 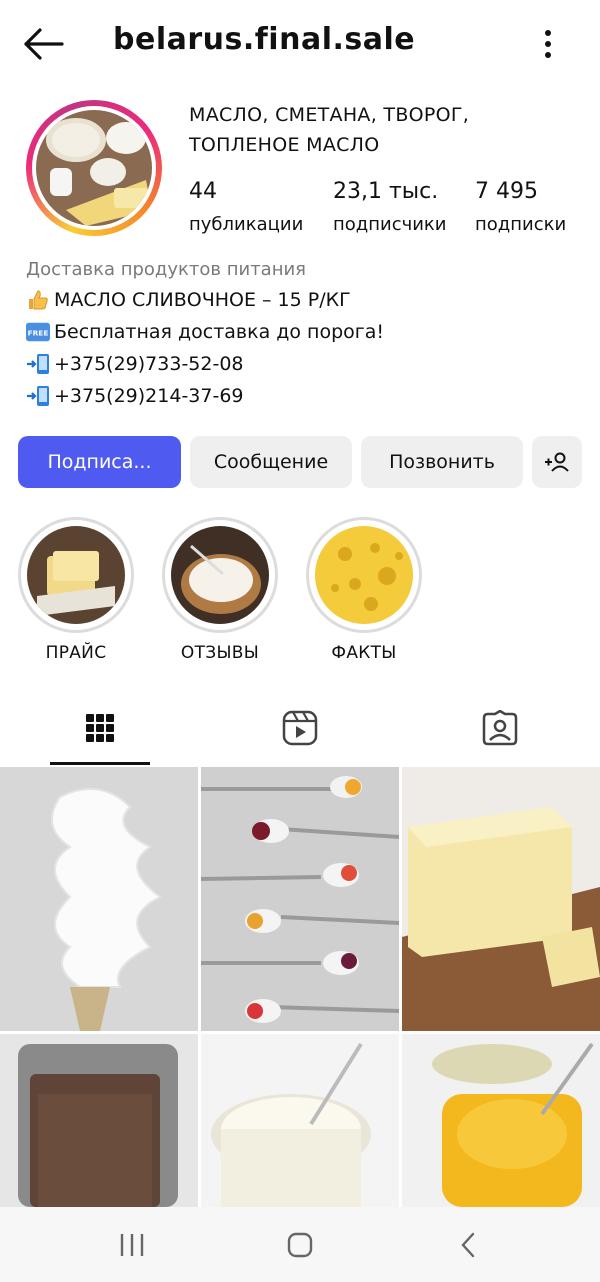 I want to click on add-user-button, so click(x=557, y=462).